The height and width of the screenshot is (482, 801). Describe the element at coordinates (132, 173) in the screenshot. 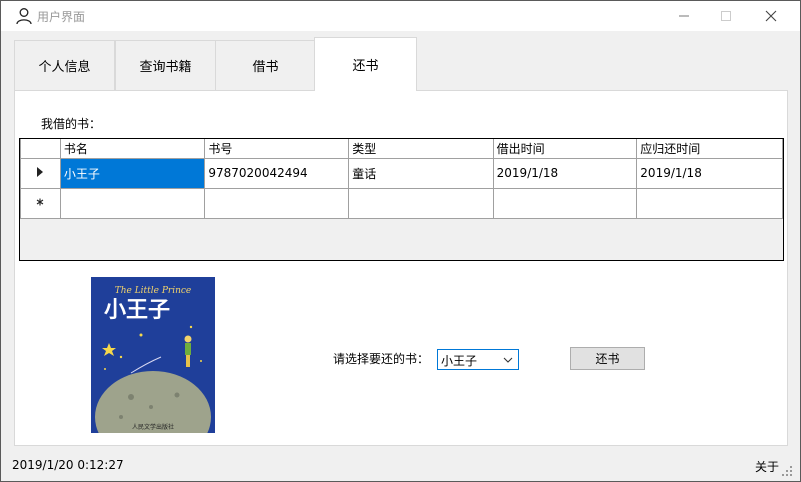

I see `grid-cell: 小王子` at that location.